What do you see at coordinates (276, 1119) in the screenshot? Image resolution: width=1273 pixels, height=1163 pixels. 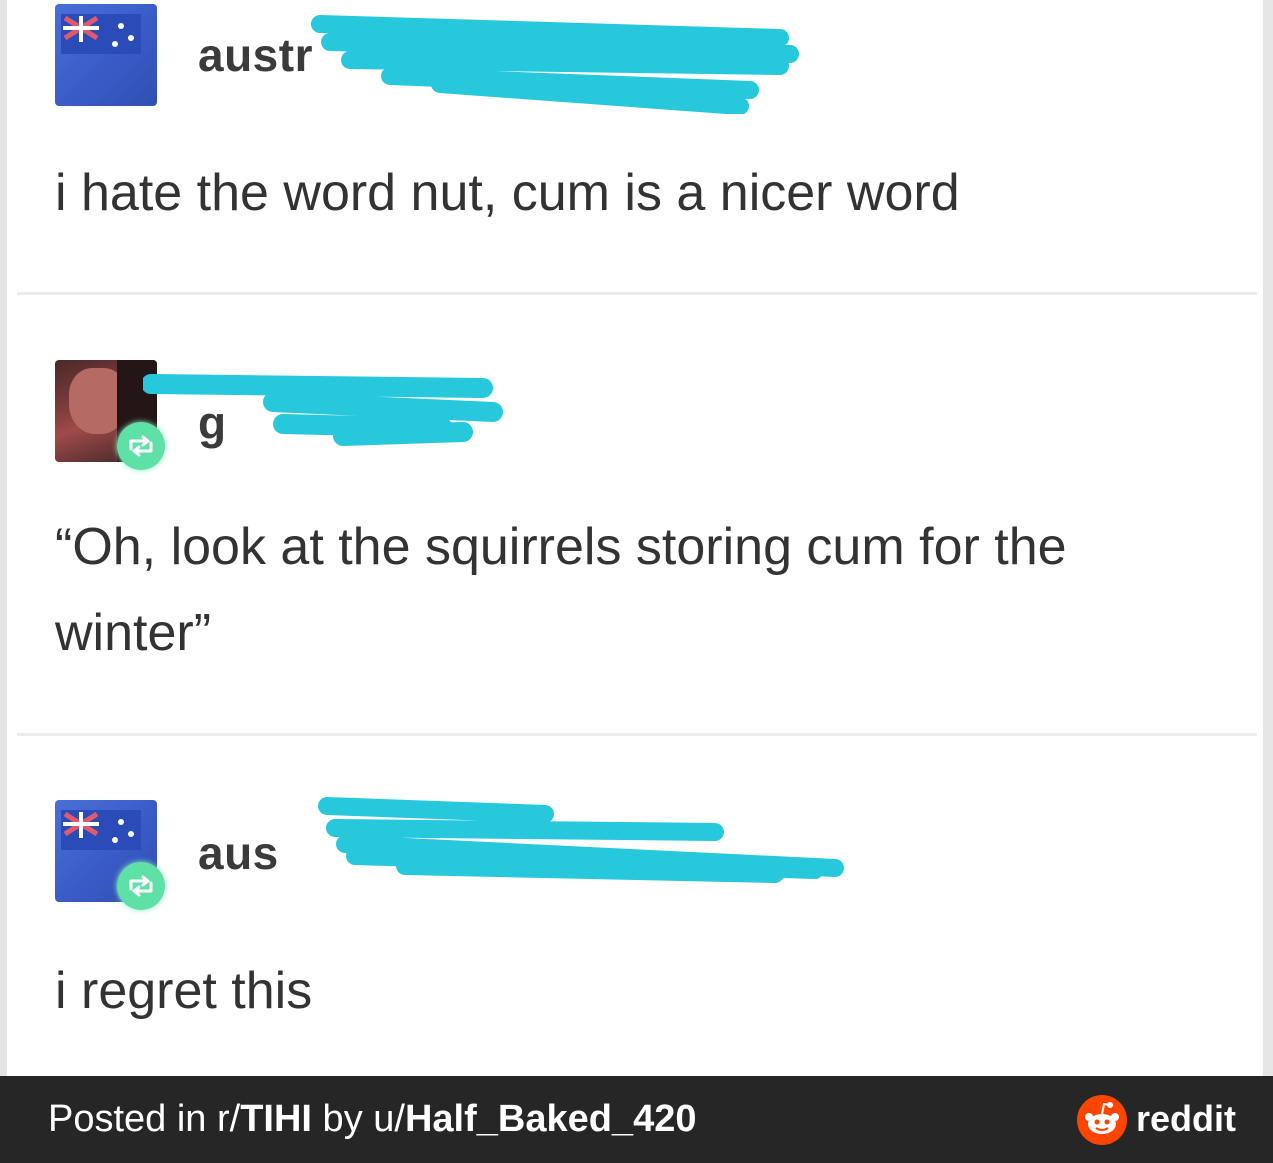 I see `subreddit-link: TIHI` at bounding box center [276, 1119].